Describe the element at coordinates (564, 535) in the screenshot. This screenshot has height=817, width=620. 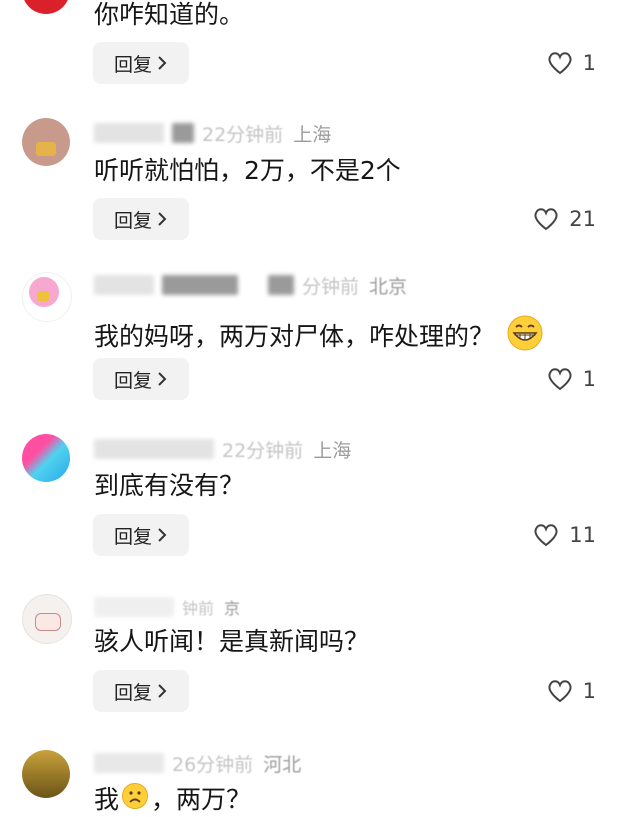
I see `like-button: 11` at that location.